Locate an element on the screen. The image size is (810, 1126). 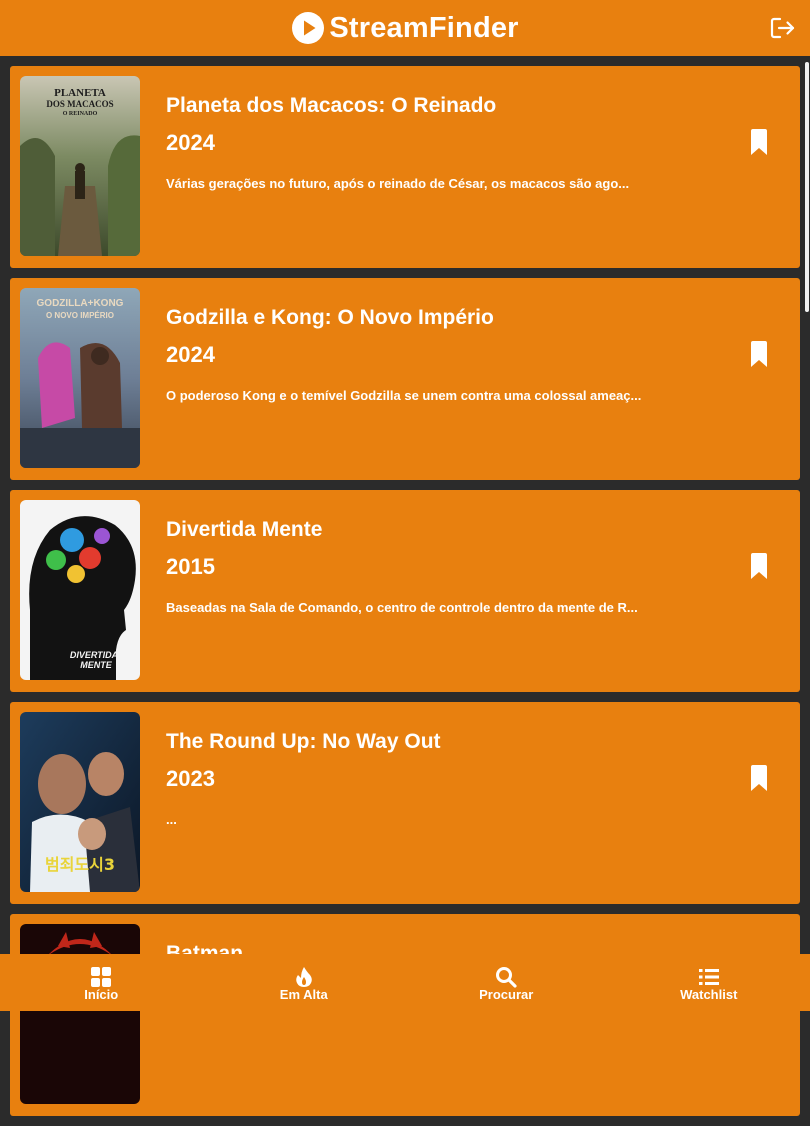
poster-divertida-mente: DIVERTIDA MENTE is located at coordinates (80, 590).